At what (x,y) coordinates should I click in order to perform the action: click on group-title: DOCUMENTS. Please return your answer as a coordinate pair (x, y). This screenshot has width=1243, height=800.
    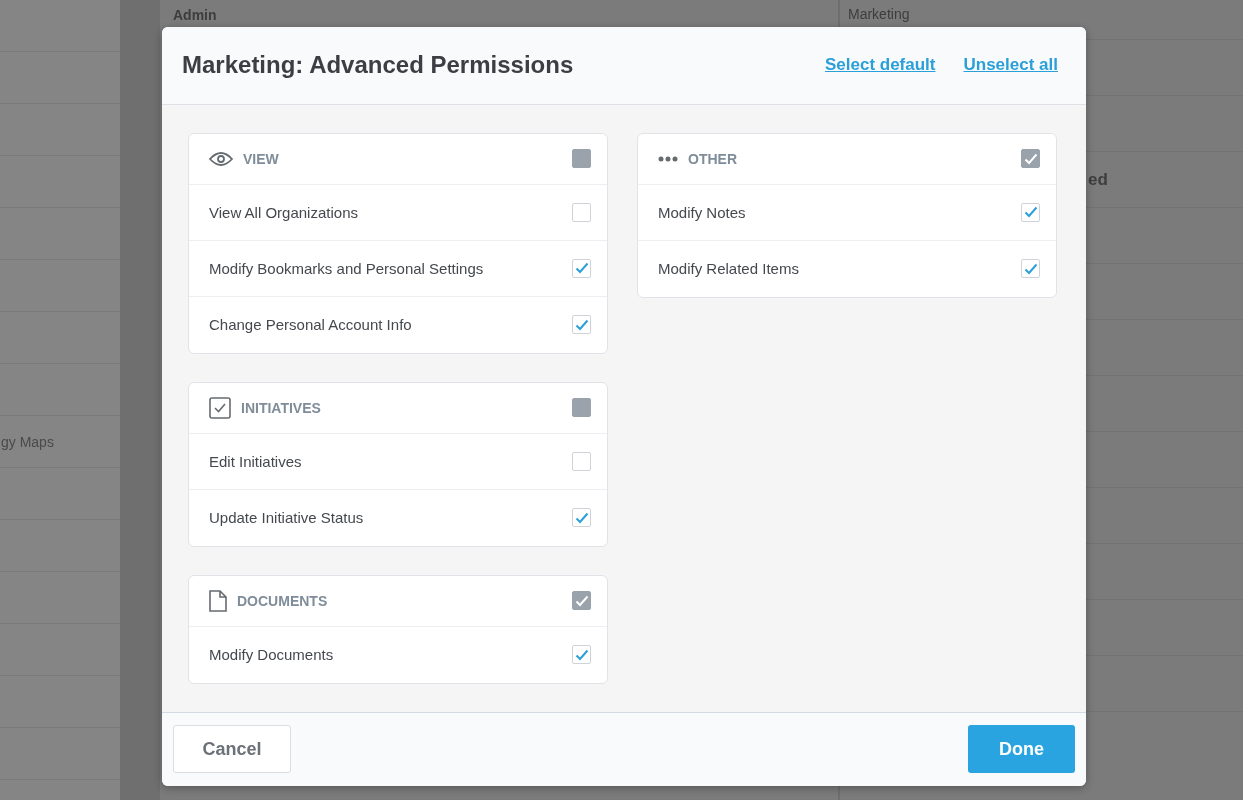
    Looking at the image, I should click on (283, 600).